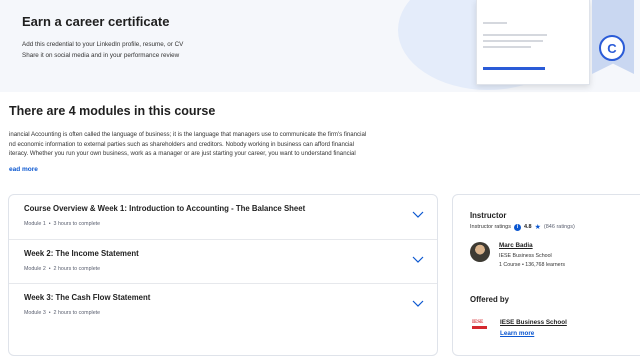  What do you see at coordinates (23, 169) in the screenshot?
I see `read-more-link: ead more` at bounding box center [23, 169].